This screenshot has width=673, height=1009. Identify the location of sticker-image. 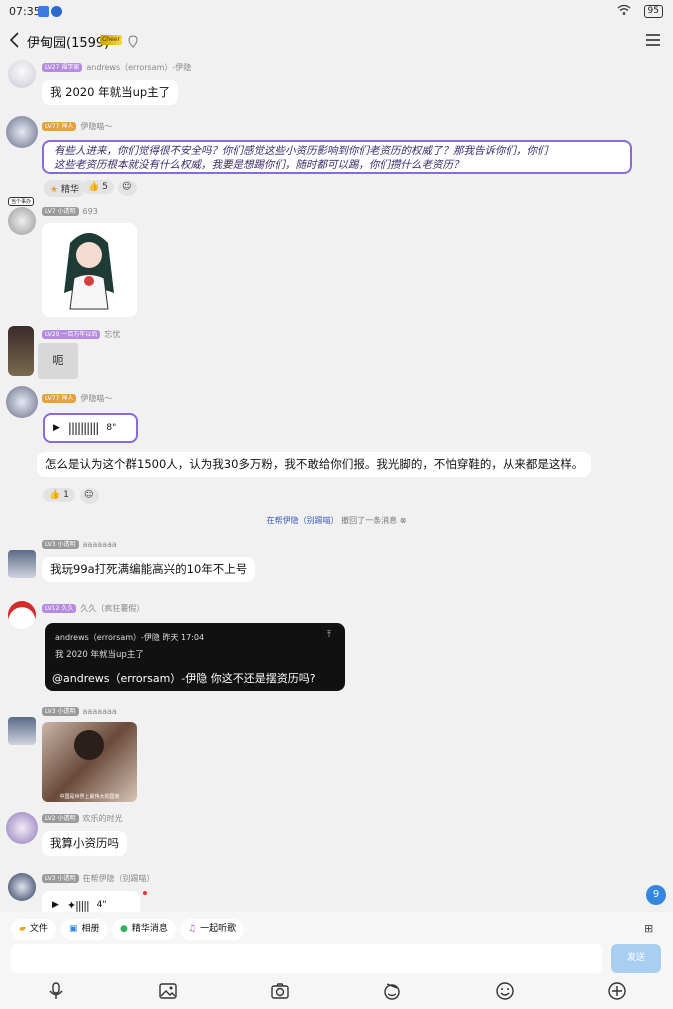
(89, 270).